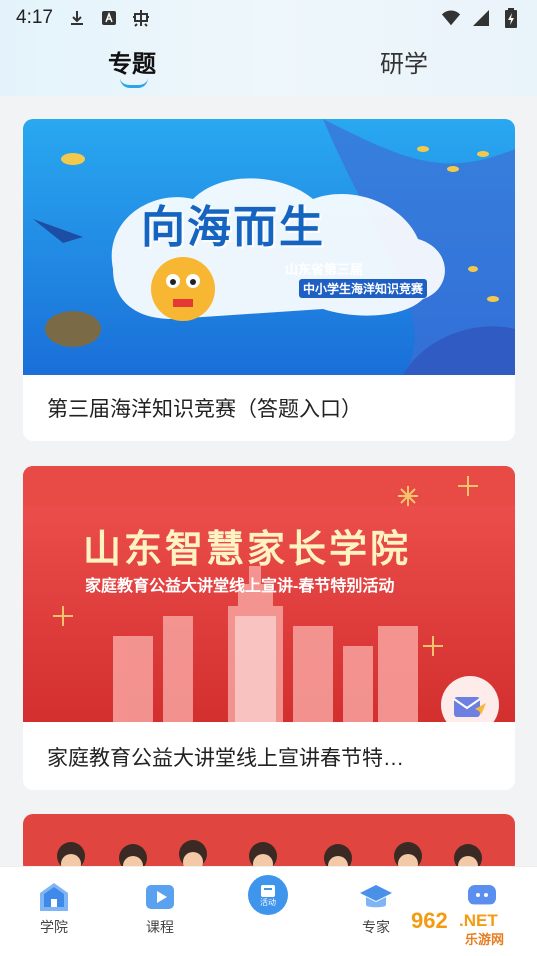 This screenshot has width=537, height=956. I want to click on a-icon, so click(109, 18).